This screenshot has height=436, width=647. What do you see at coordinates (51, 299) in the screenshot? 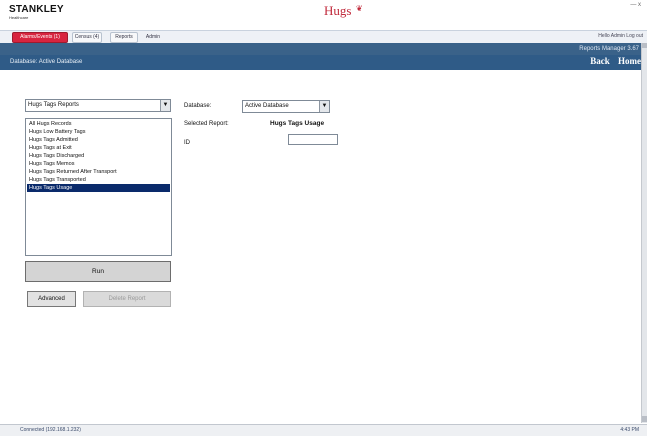
I see `advanced-button: Advanced` at bounding box center [51, 299].